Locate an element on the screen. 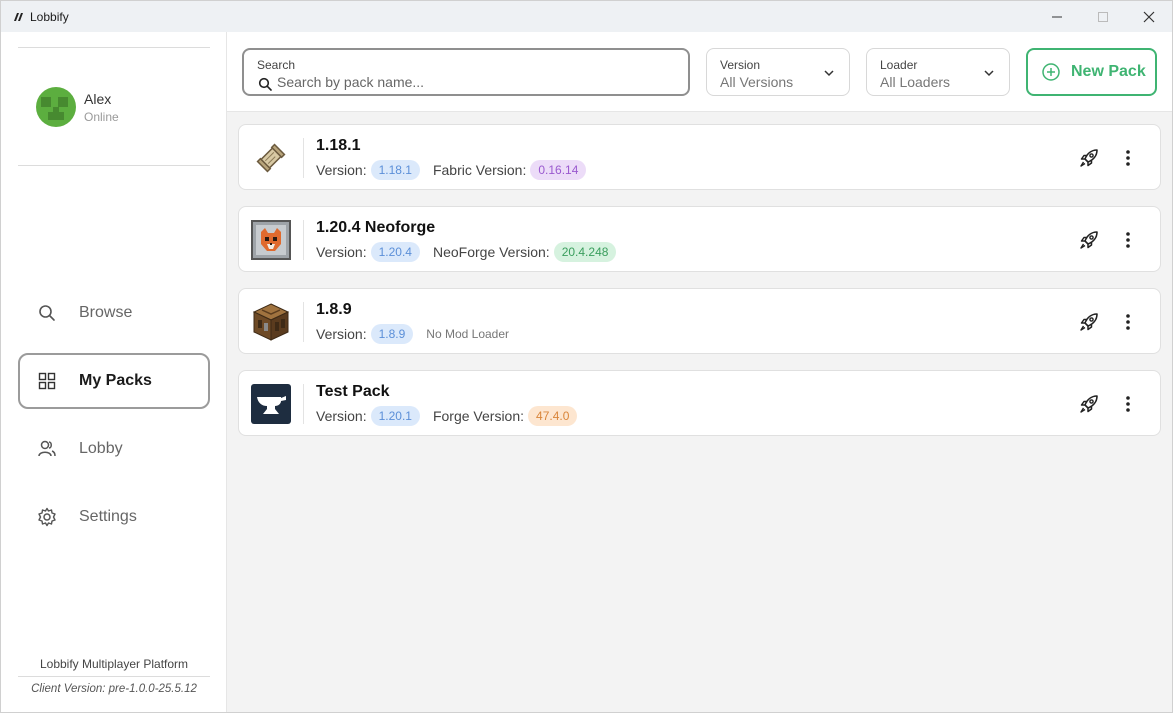 Image resolution: width=1173 pixels, height=713 pixels. anvil-icon is located at coordinates (271, 404).